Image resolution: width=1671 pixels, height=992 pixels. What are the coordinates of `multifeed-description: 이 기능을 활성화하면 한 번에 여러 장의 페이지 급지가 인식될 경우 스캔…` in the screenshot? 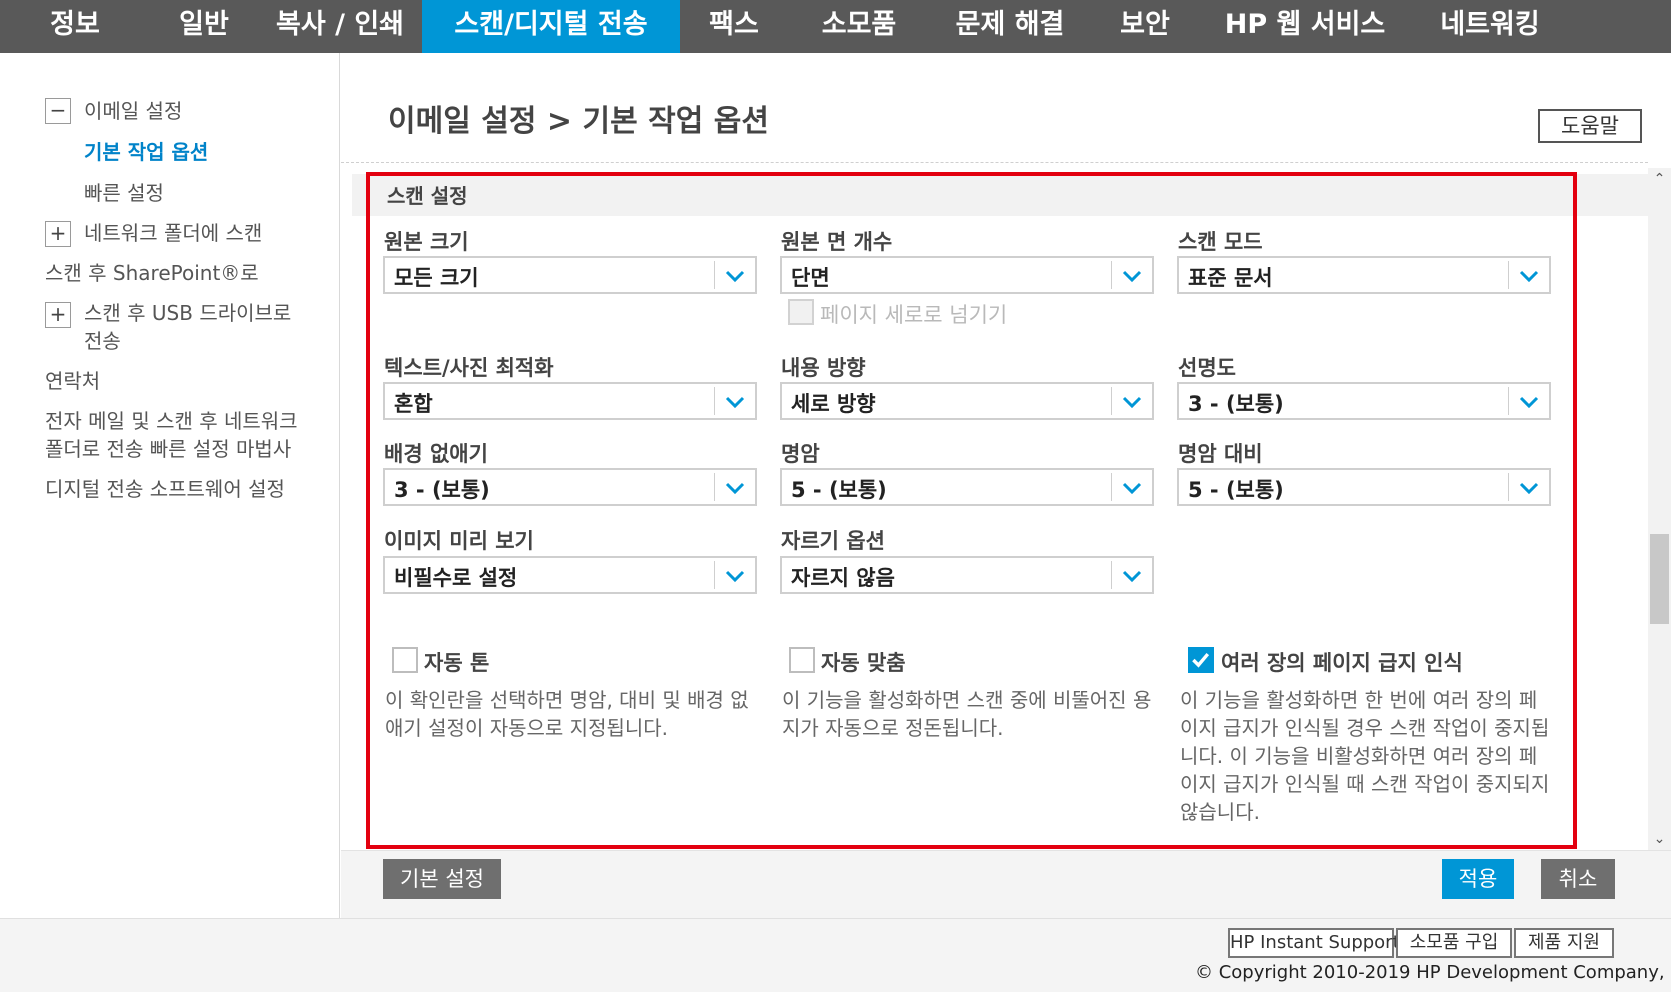 It's located at (1365, 756).